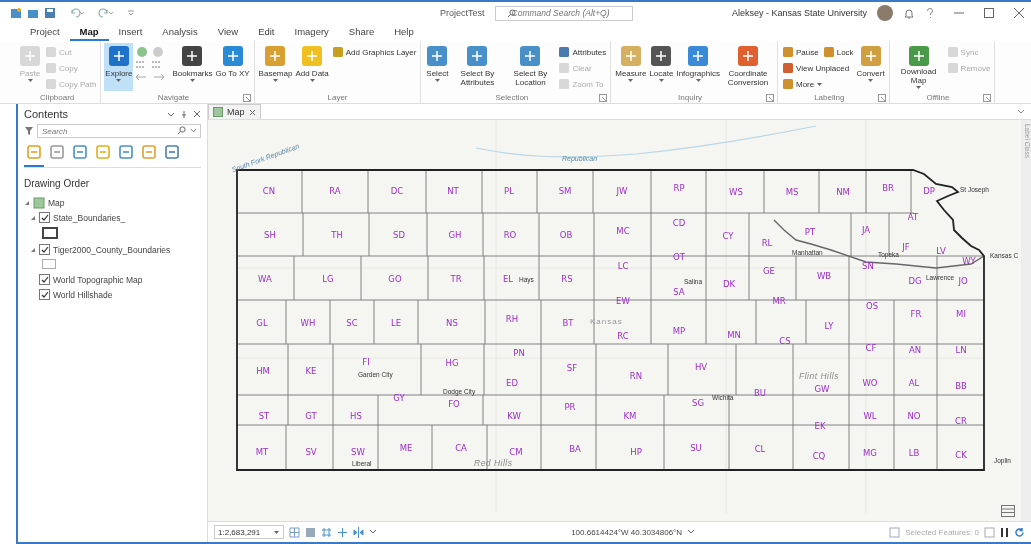 This screenshot has width=1031, height=544. Describe the element at coordinates (77, 13) in the screenshot. I see `undo-icon` at that location.